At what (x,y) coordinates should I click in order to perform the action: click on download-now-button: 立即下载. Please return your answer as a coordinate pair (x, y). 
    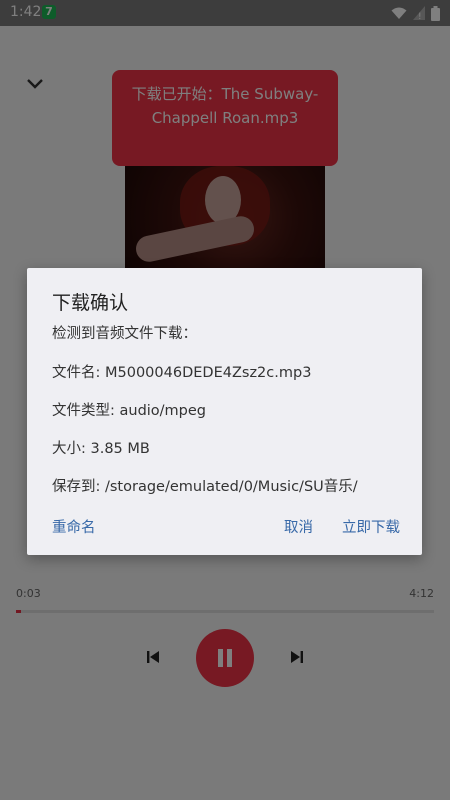
    Looking at the image, I should click on (371, 526).